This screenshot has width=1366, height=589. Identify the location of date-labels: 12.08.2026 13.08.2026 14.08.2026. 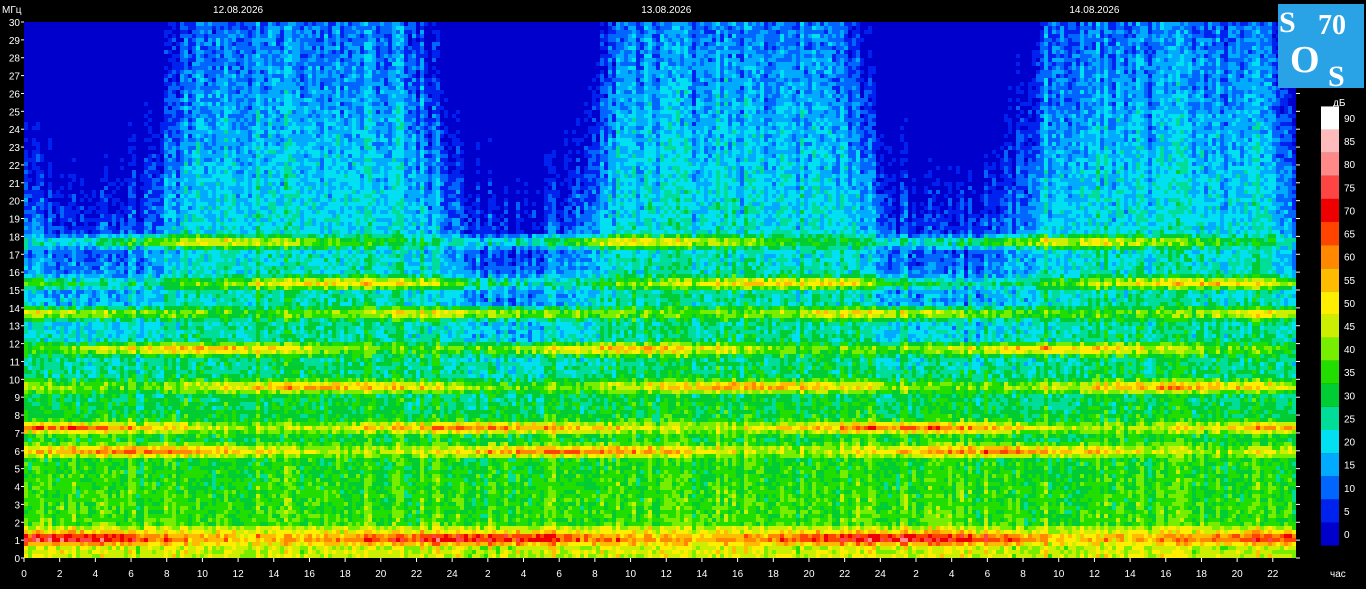
(666, 10).